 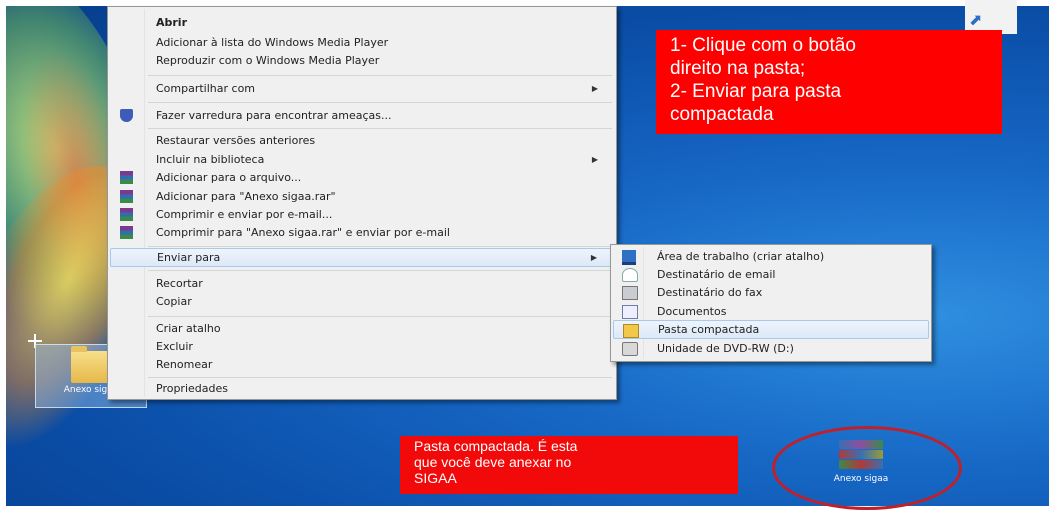 I want to click on desktop-icon, so click(x=629, y=257).